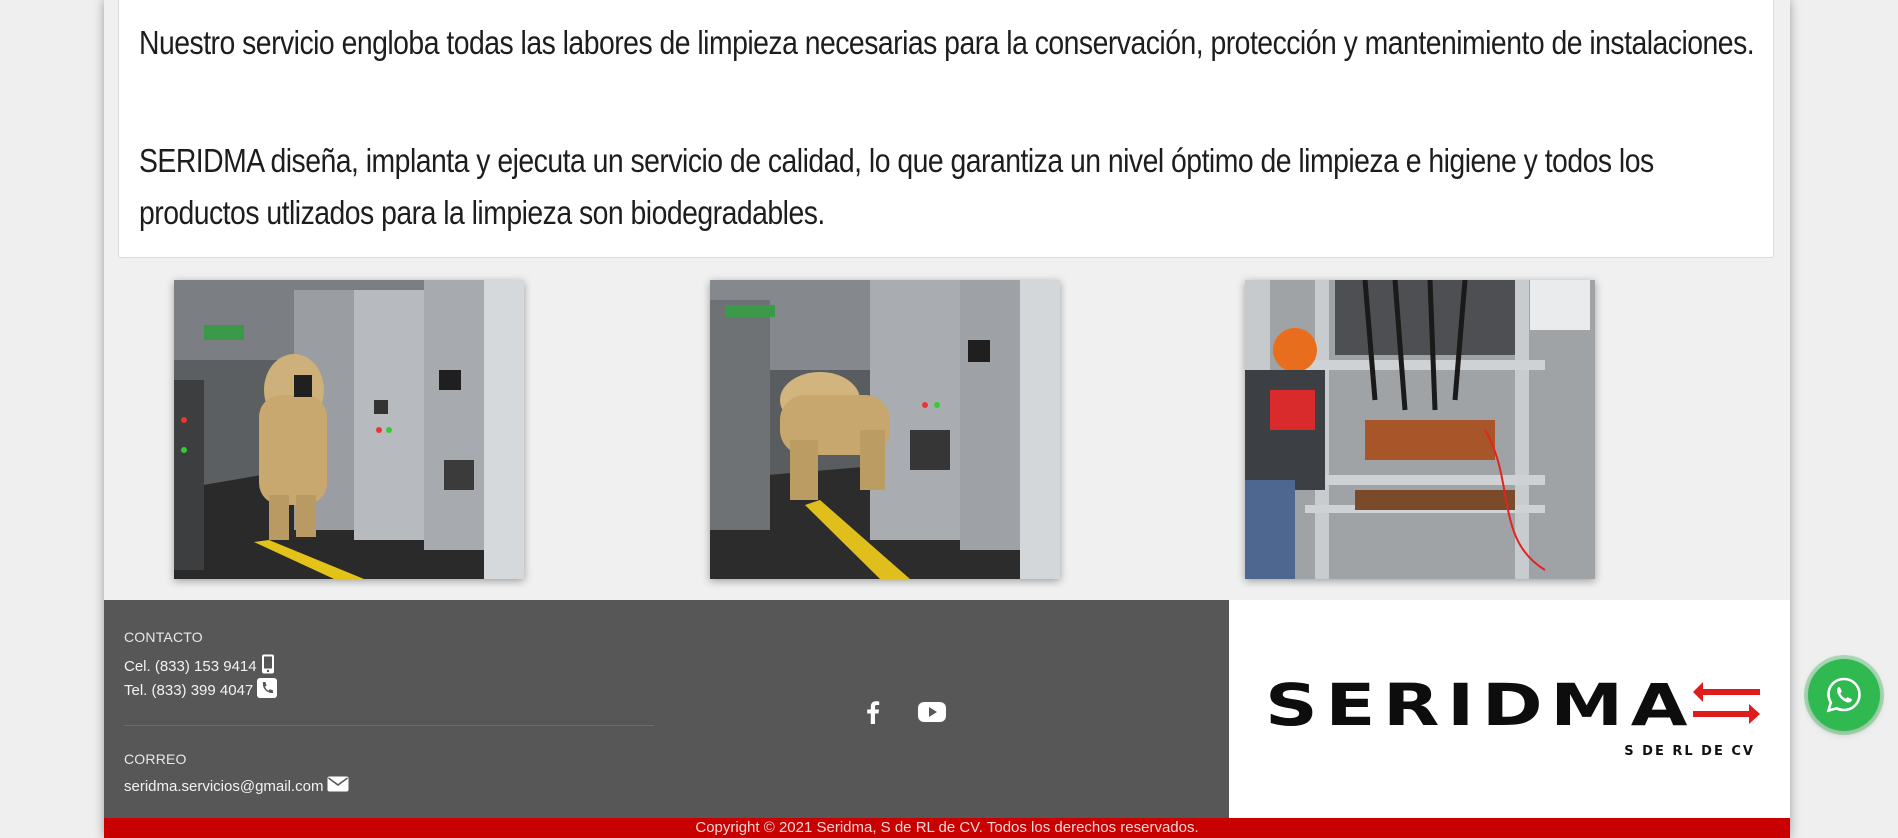 The width and height of the screenshot is (1898, 838). I want to click on gallery-photo-electrical-panel, so click(1420, 429).